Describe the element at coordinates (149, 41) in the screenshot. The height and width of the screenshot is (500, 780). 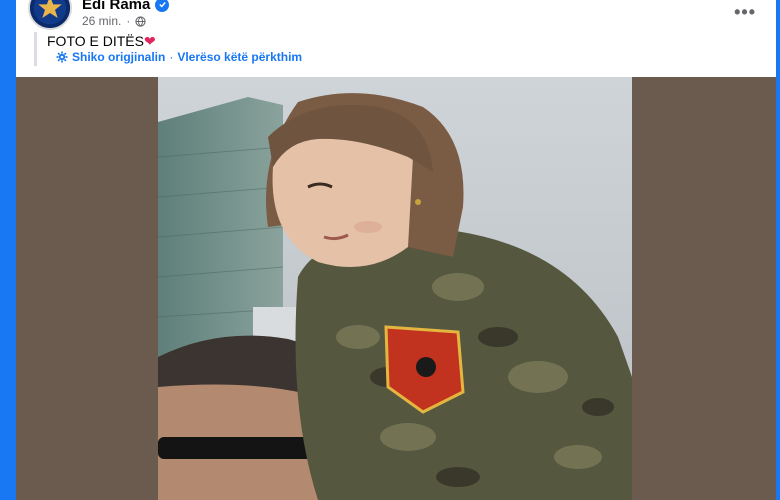
I see `heart-emoji: ❤` at that location.